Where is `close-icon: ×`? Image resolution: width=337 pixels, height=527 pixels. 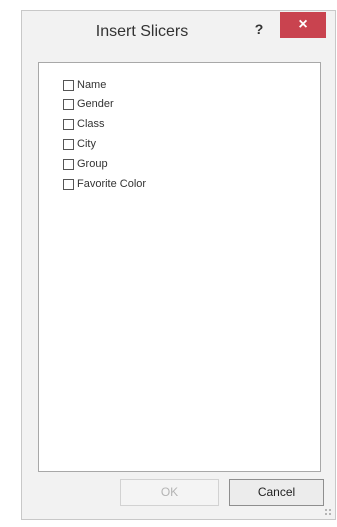
close-icon: × is located at coordinates (303, 24).